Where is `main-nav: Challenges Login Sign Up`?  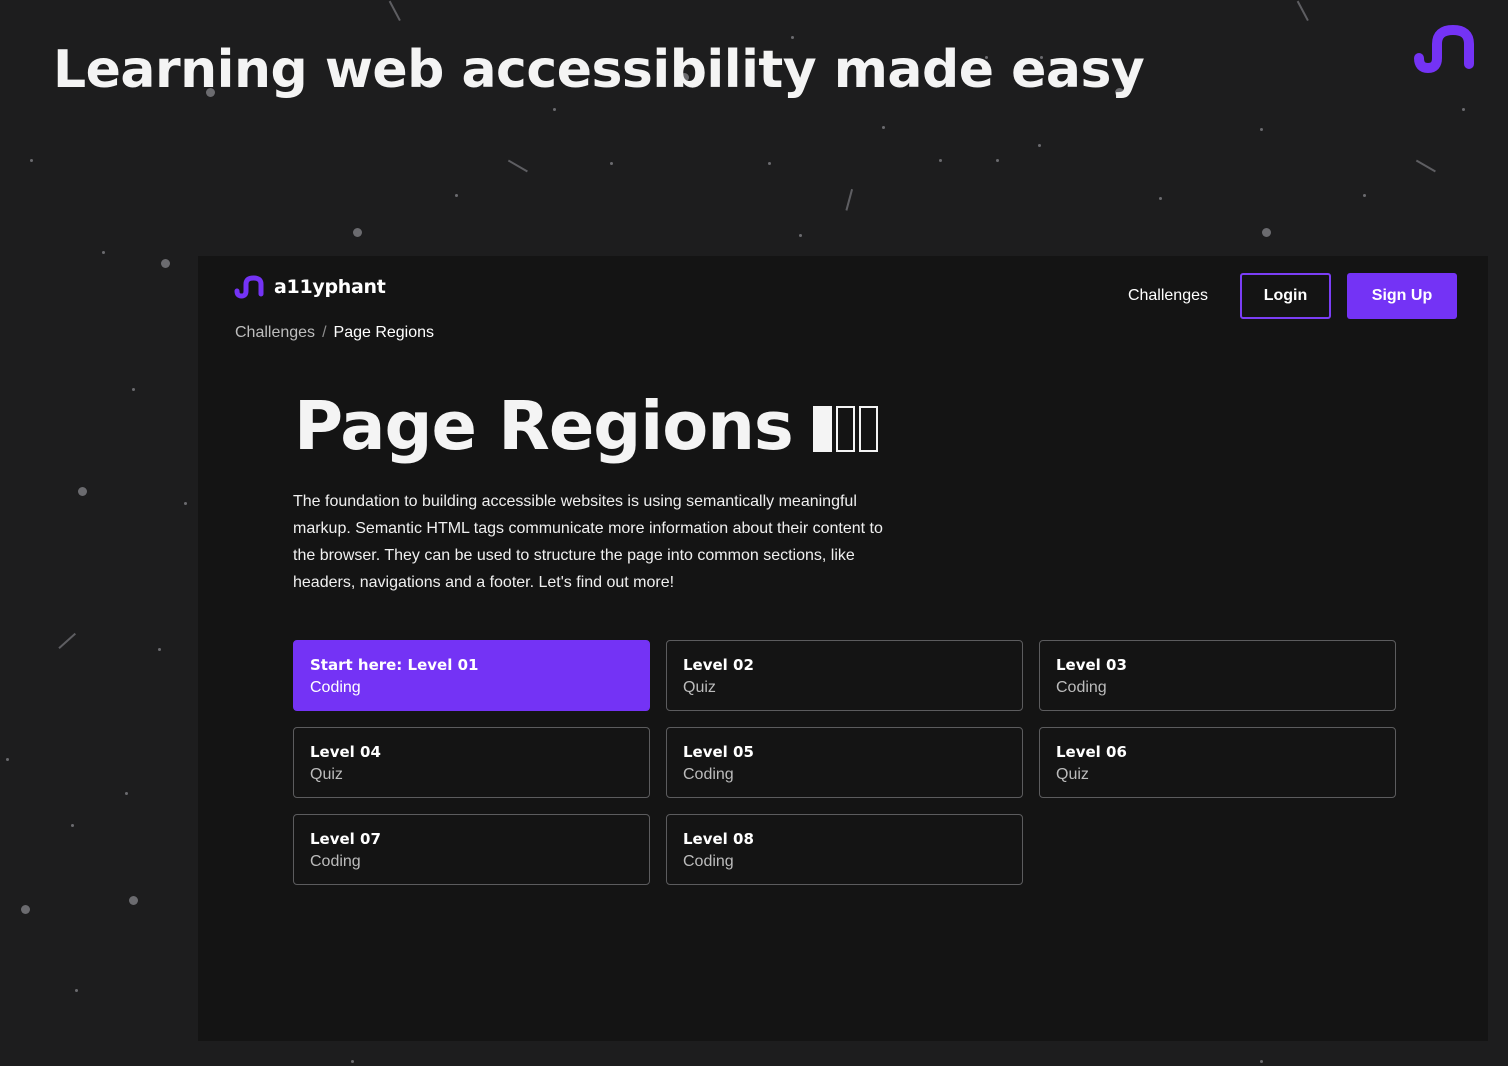
main-nav: Challenges Login Sign Up is located at coordinates (1292, 296).